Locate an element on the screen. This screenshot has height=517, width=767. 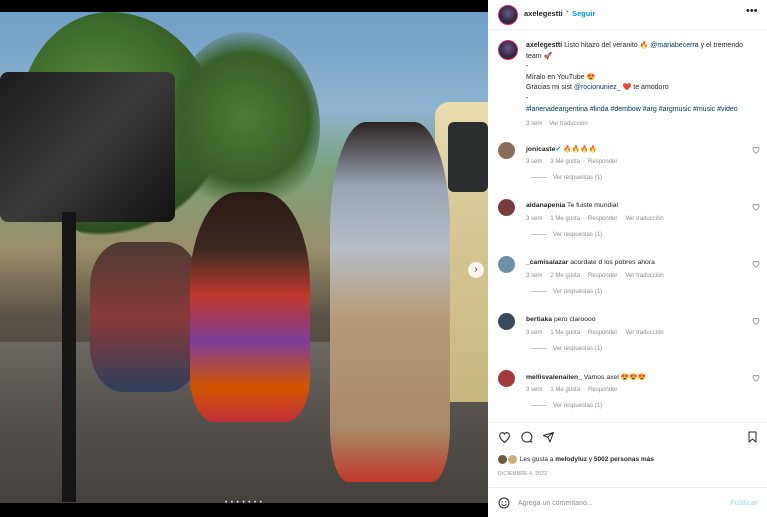
comment-body: pero claroooo is located at coordinates (574, 319).